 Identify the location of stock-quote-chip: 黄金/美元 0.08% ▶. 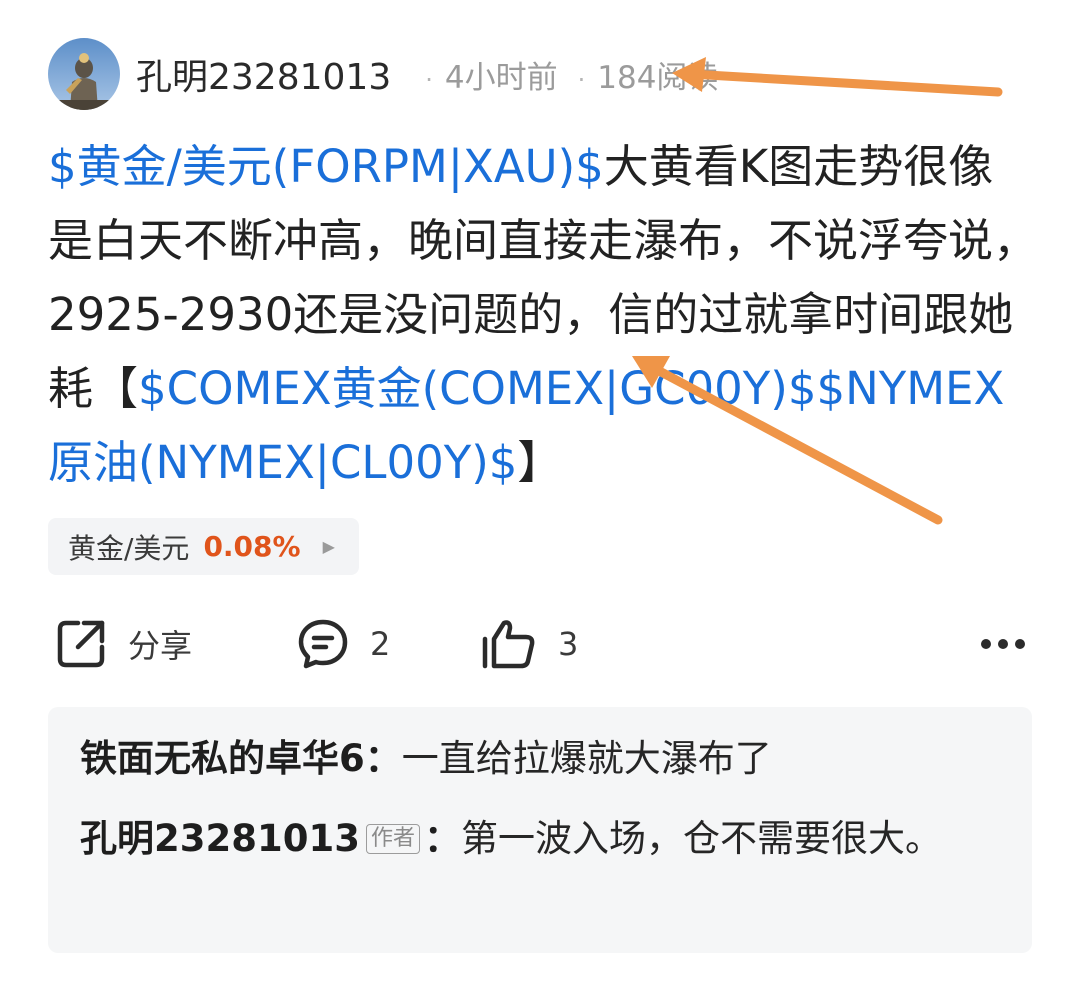
(203, 546).